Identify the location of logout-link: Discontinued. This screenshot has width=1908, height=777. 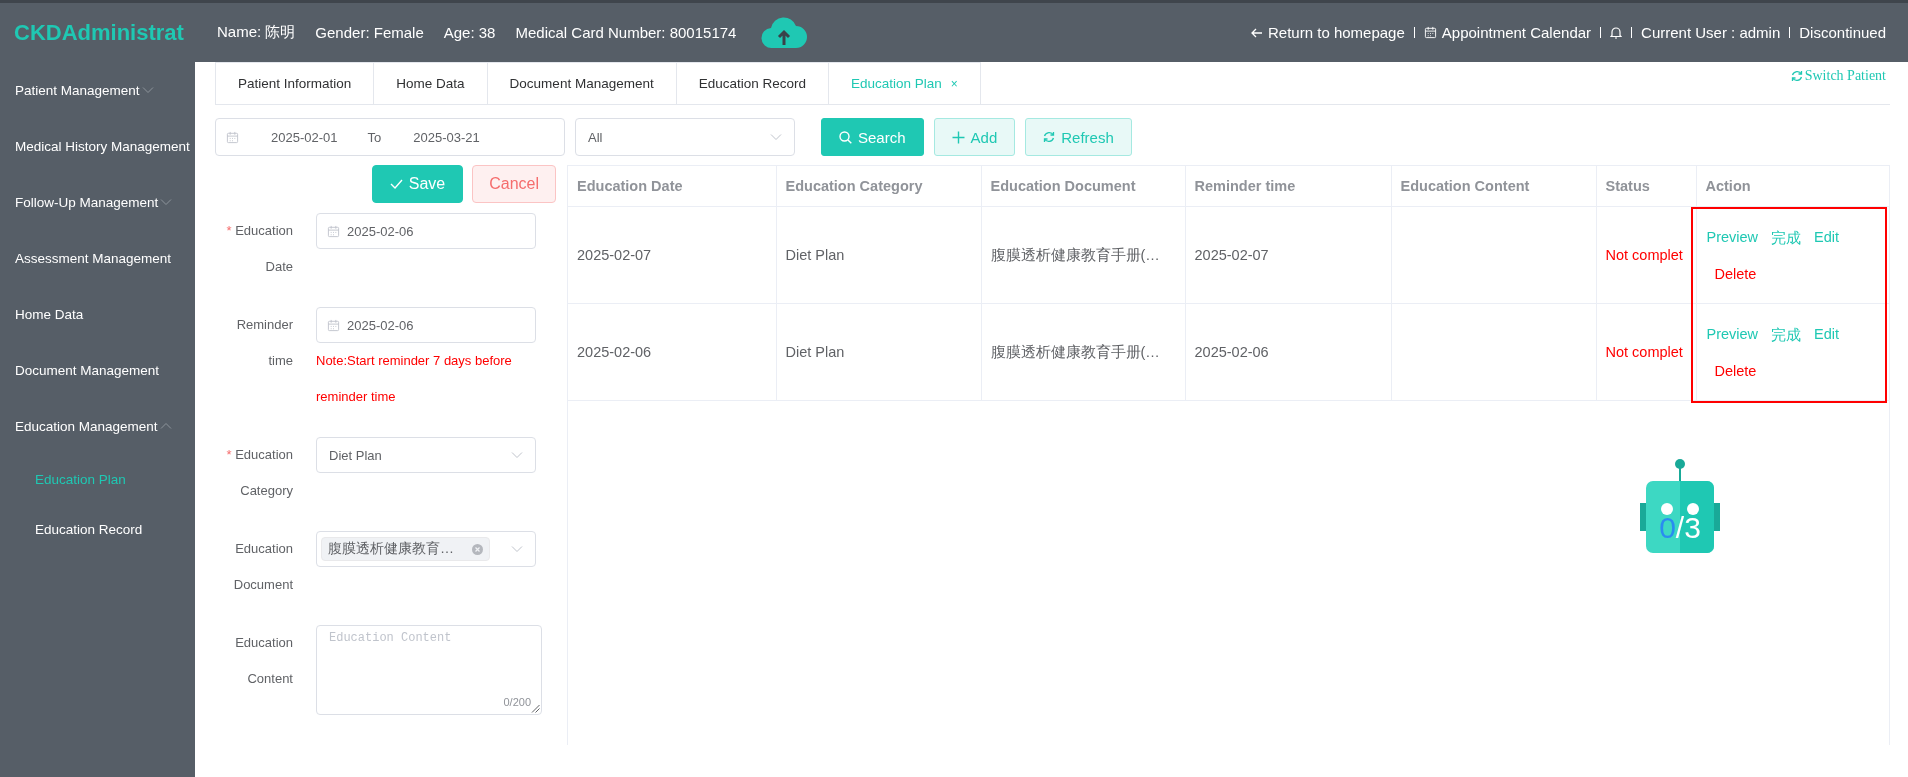
(1842, 32).